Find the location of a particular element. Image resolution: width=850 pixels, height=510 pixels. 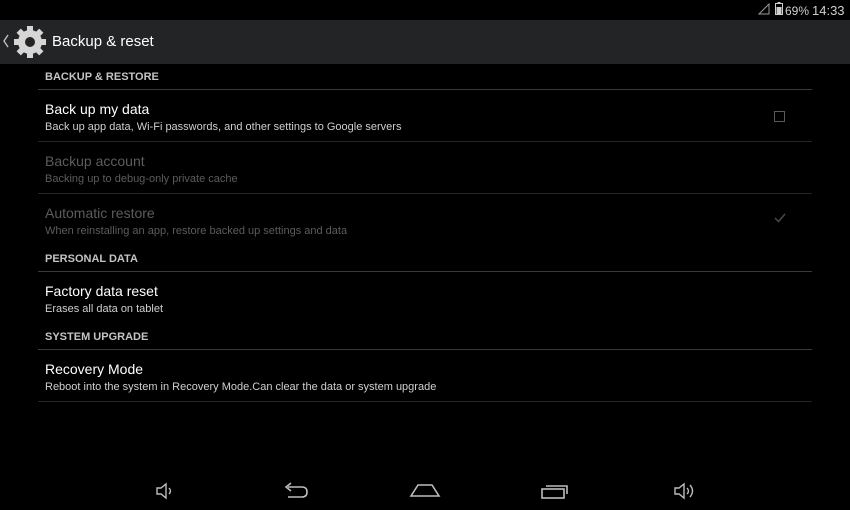

item-title: Recovery Mode is located at coordinates (94, 369).